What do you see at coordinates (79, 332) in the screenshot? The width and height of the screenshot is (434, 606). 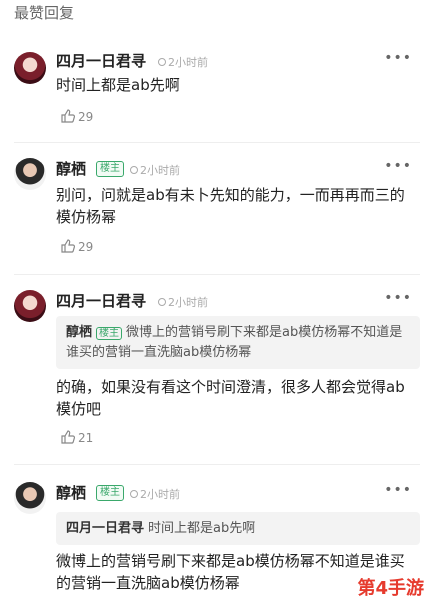 I see `quote-author: 醇栖` at bounding box center [79, 332].